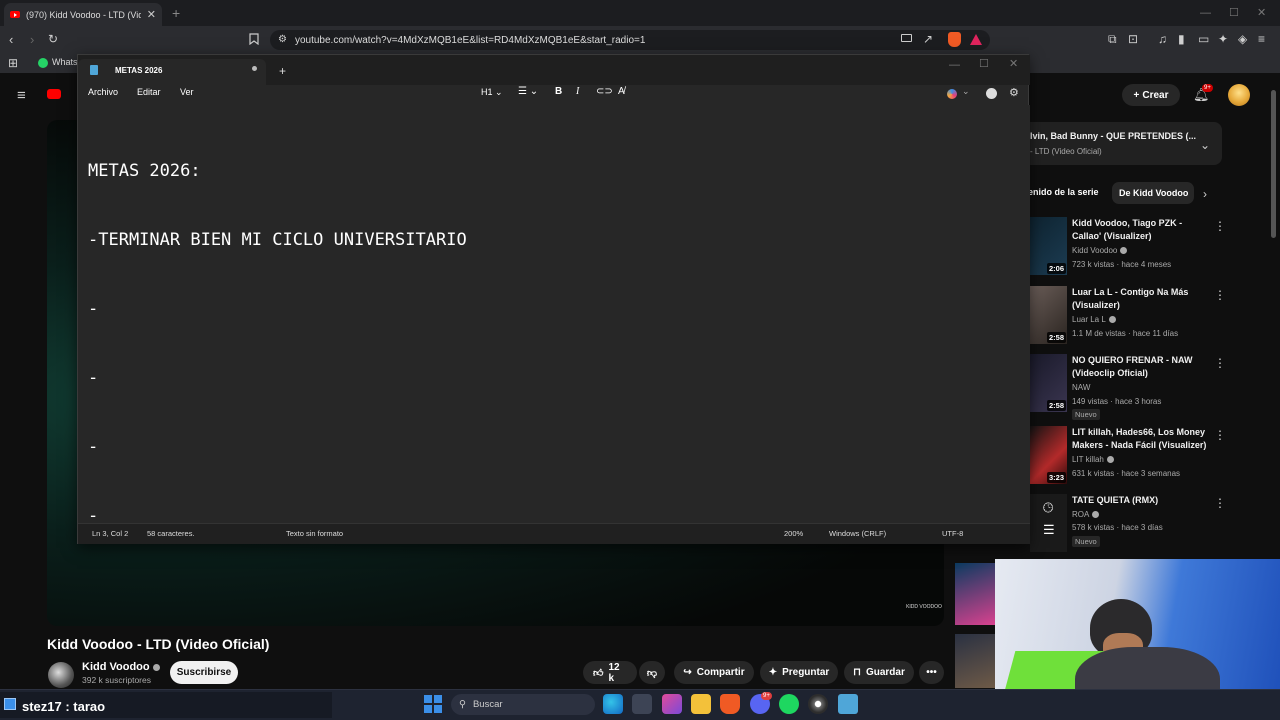  Describe the element at coordinates (1162, 39) in the screenshot. I see `music-icon: ♫` at that location.